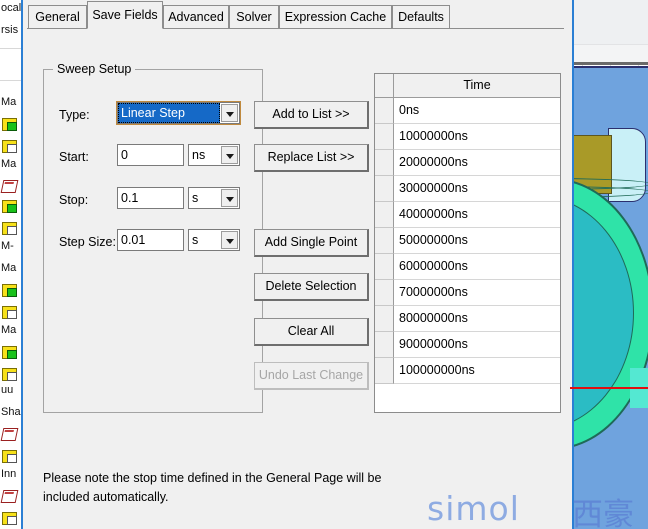 The image size is (648, 529). I want to click on replace-list-button: Replace List >>, so click(311, 158).